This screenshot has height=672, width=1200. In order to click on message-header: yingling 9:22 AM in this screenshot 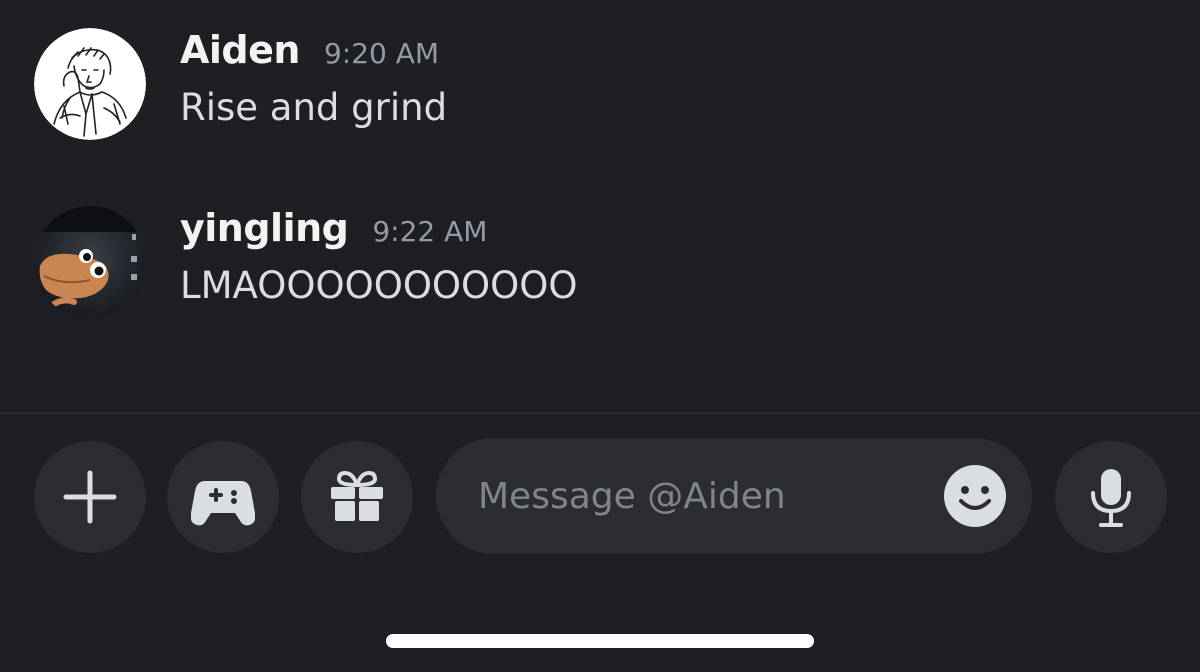, I will do `click(379, 231)`.